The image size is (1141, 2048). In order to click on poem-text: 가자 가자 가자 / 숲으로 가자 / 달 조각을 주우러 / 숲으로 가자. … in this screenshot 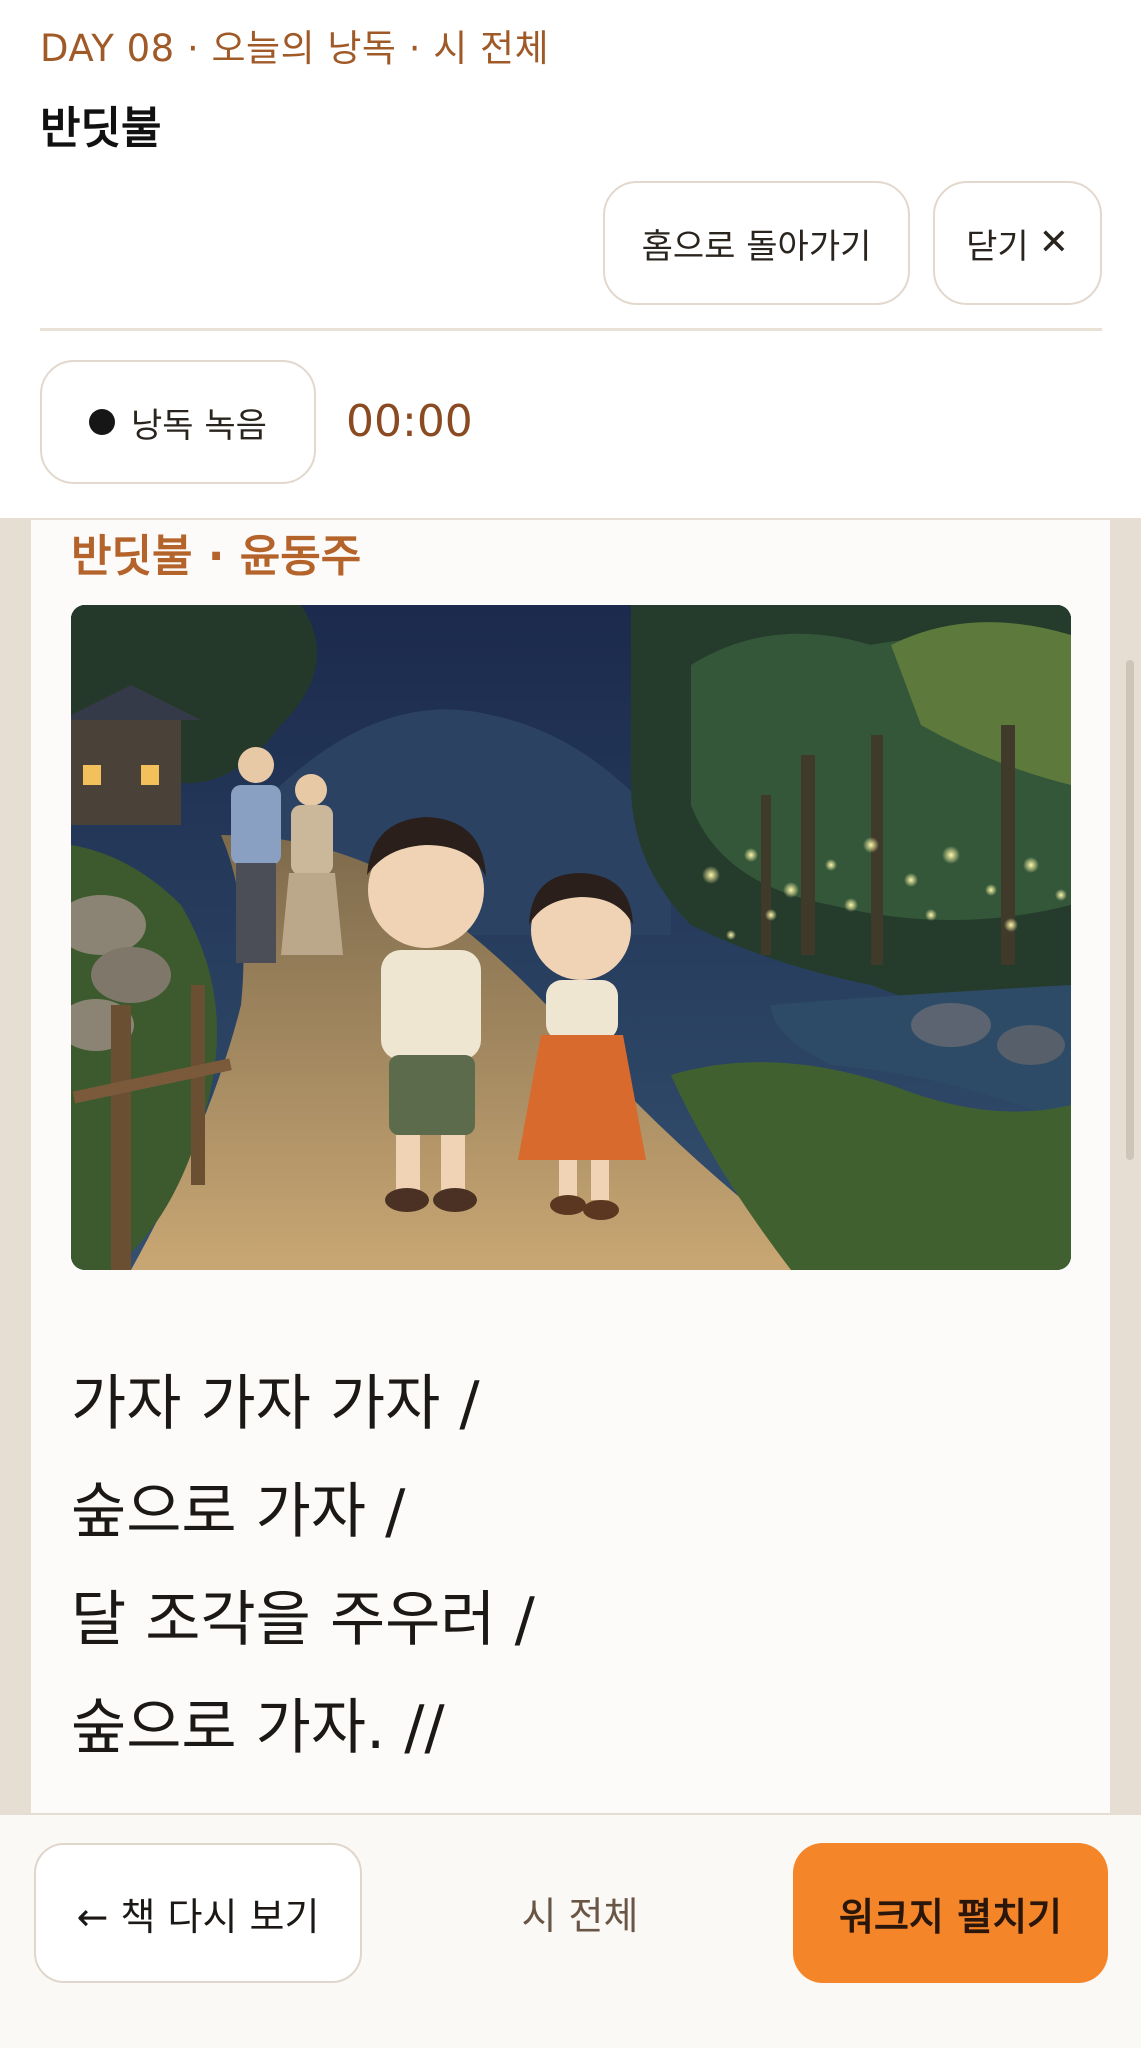, I will do `click(303, 1566)`.